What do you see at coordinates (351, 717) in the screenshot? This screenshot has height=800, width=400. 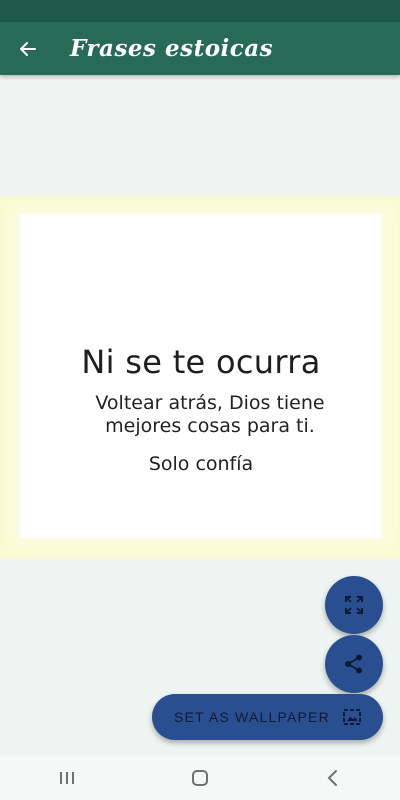 I see `wallpaper-icon` at bounding box center [351, 717].